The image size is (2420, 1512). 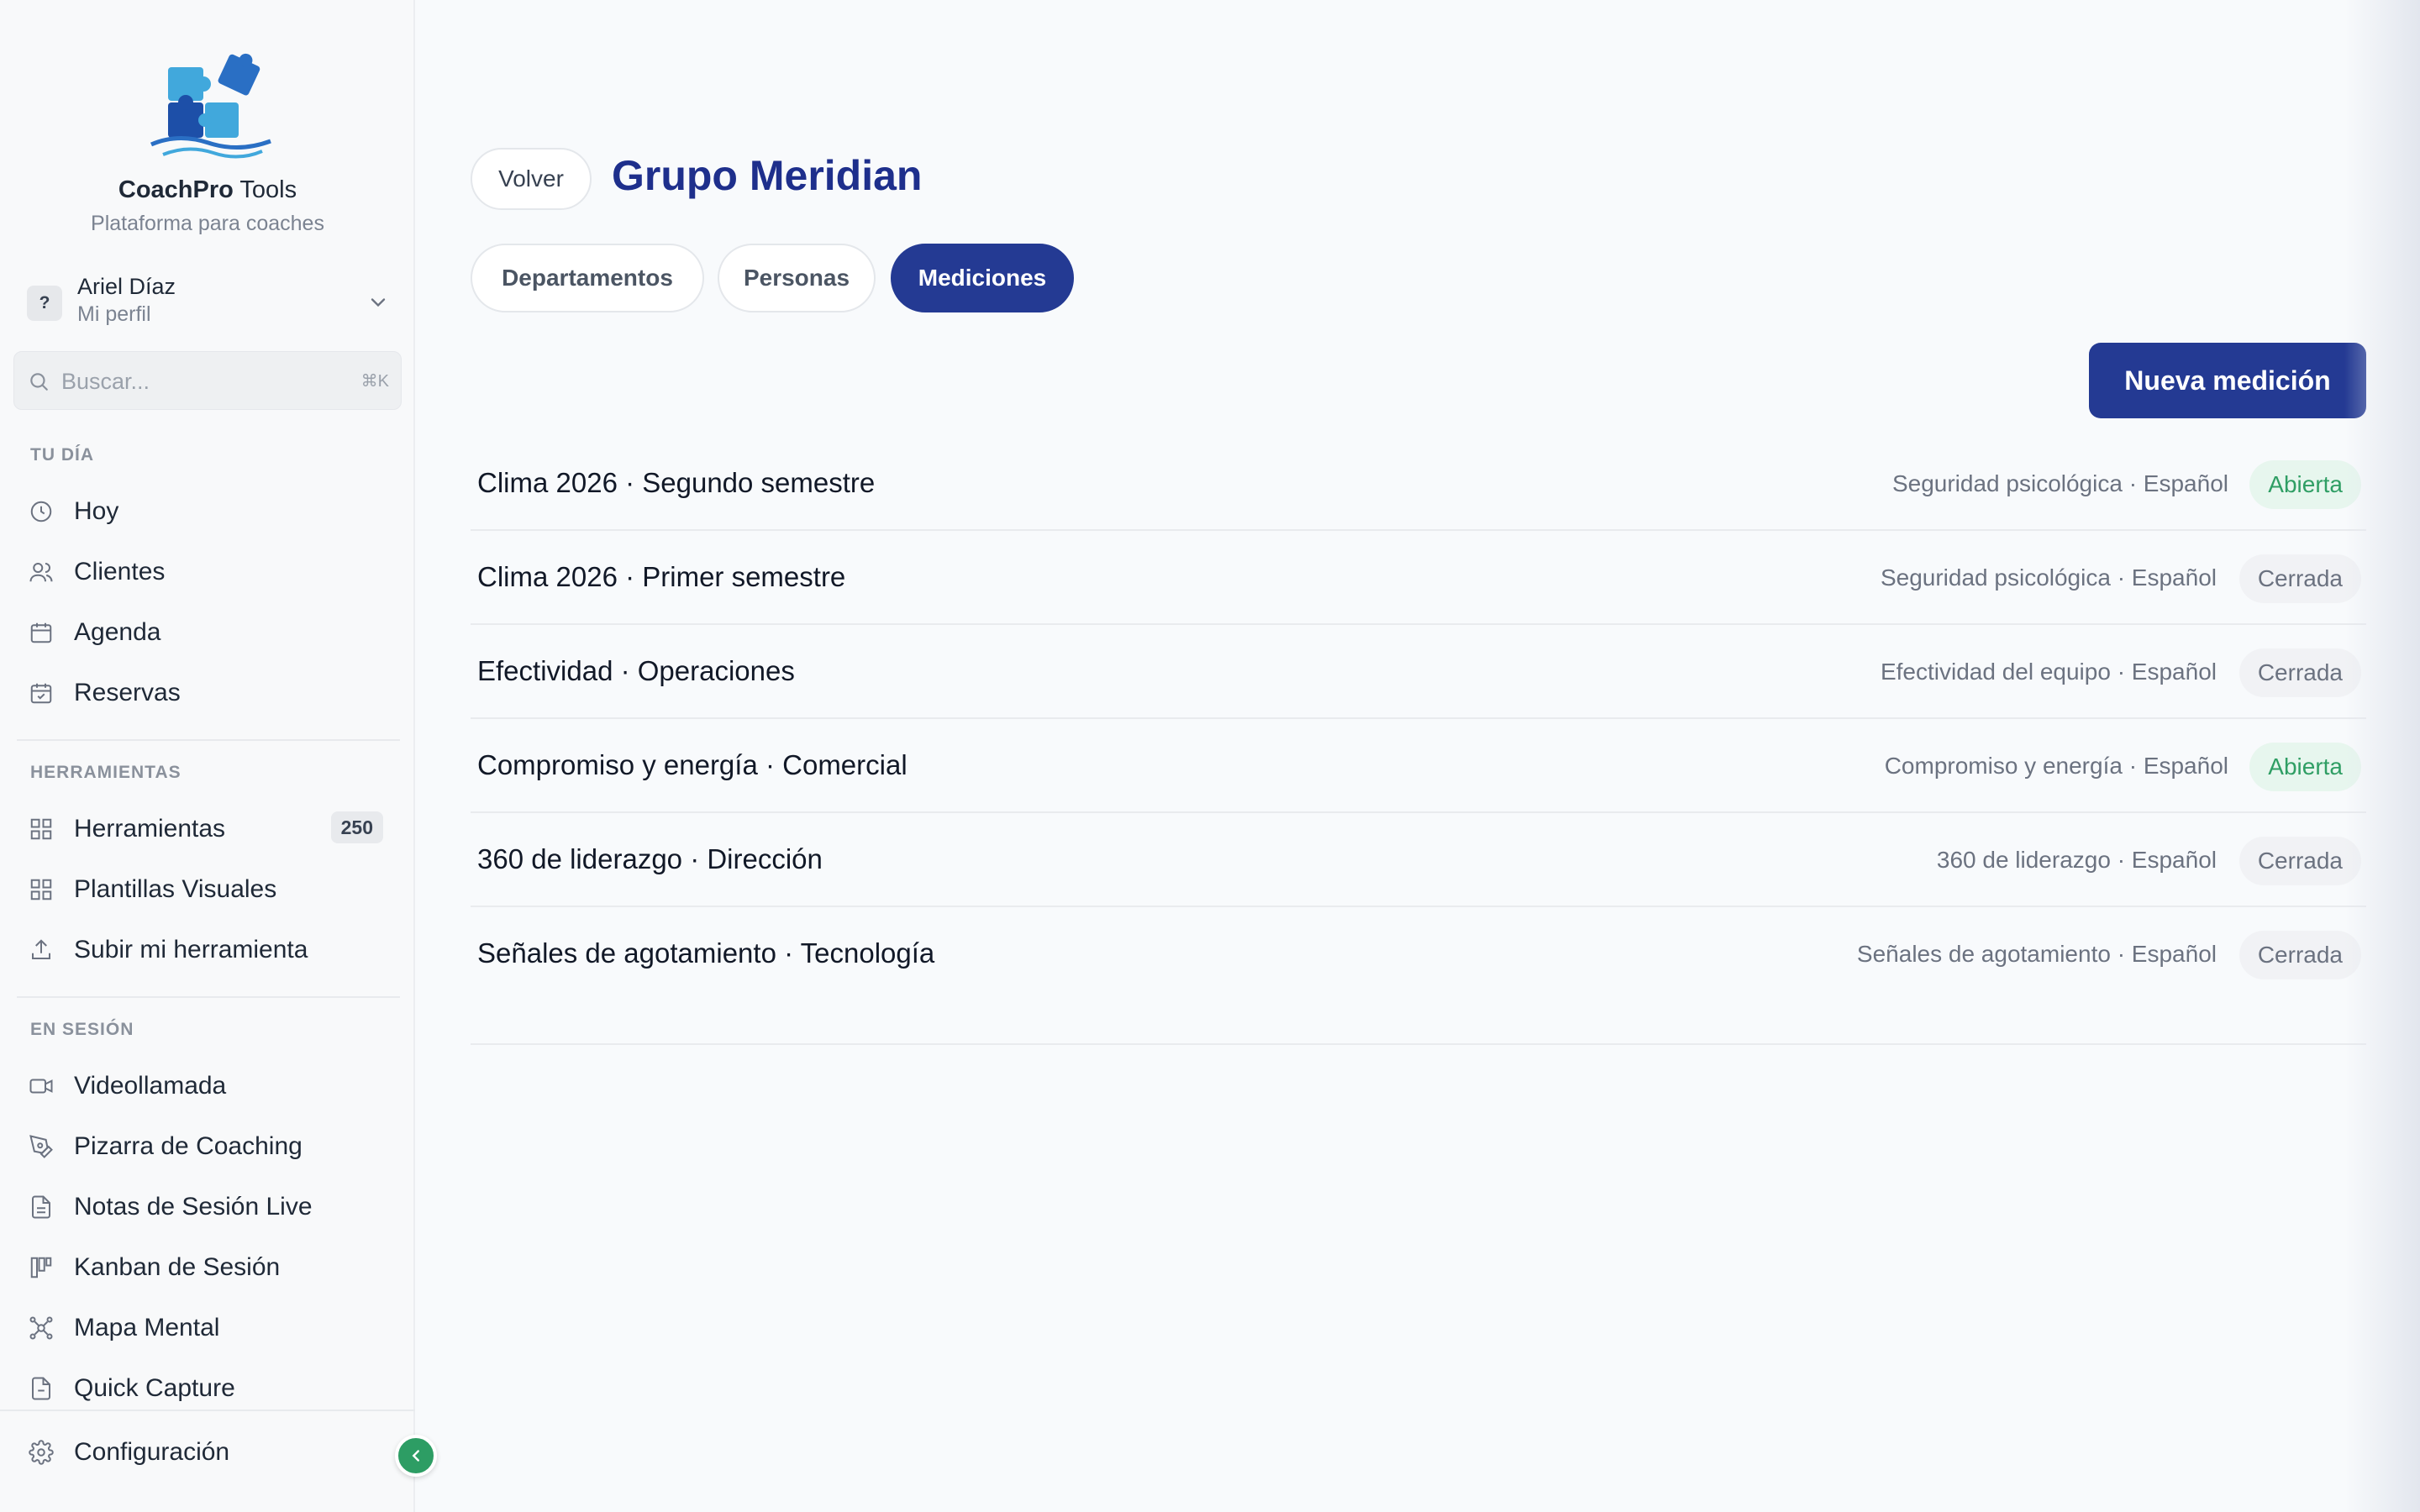 What do you see at coordinates (117, 632) in the screenshot?
I see `sidebar-item-label: Agenda` at bounding box center [117, 632].